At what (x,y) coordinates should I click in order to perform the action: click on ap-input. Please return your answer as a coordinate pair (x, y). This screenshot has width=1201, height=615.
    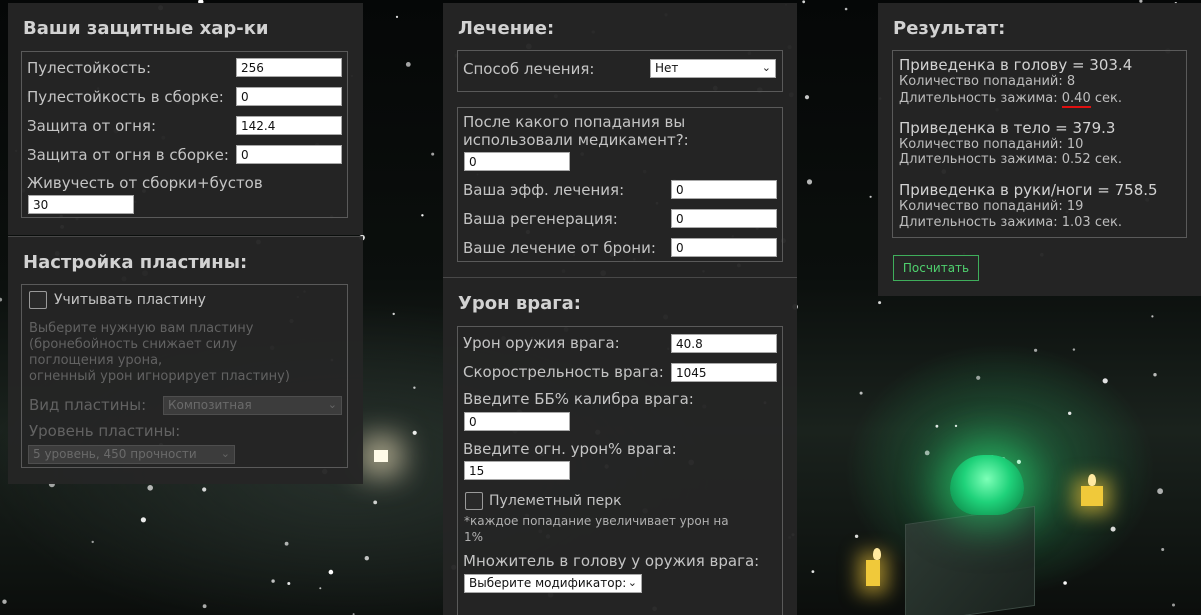
    Looking at the image, I should click on (517, 421).